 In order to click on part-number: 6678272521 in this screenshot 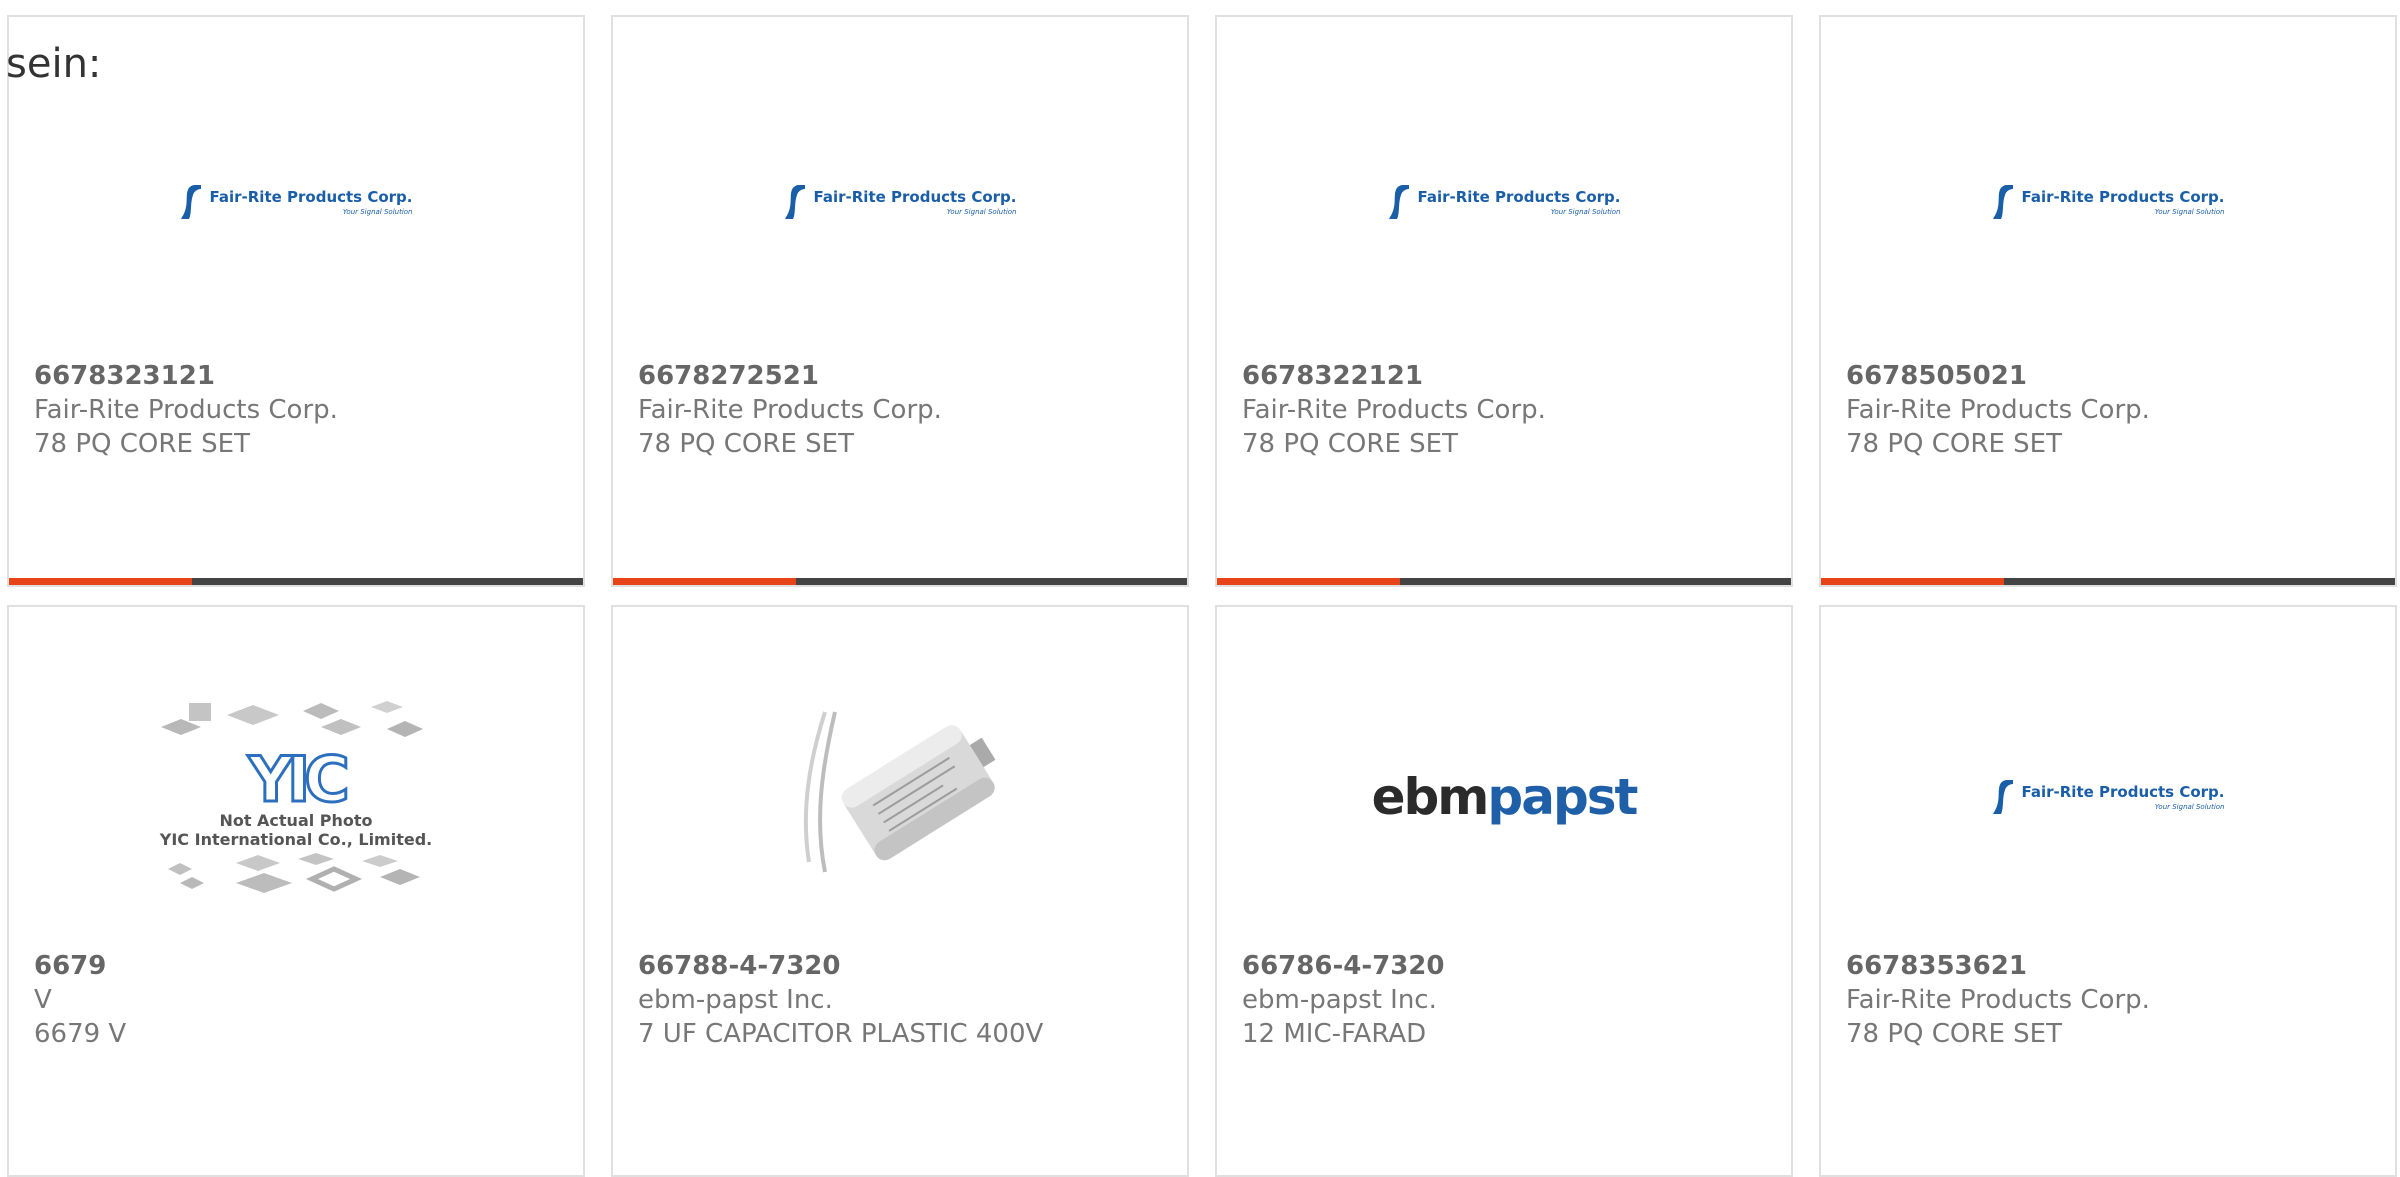, I will do `click(907, 376)`.